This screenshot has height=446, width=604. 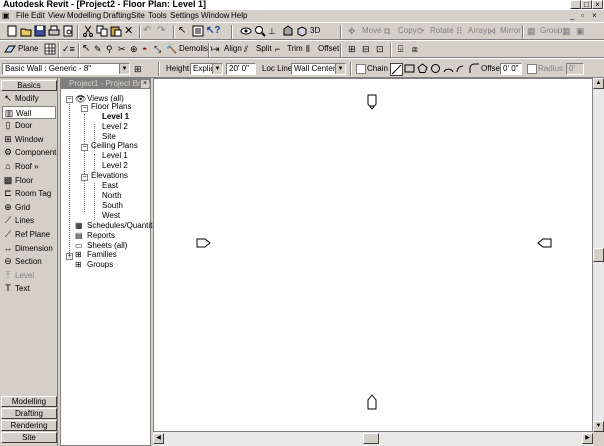 I want to click on tab-modelling: Modelling, so click(x=29, y=401).